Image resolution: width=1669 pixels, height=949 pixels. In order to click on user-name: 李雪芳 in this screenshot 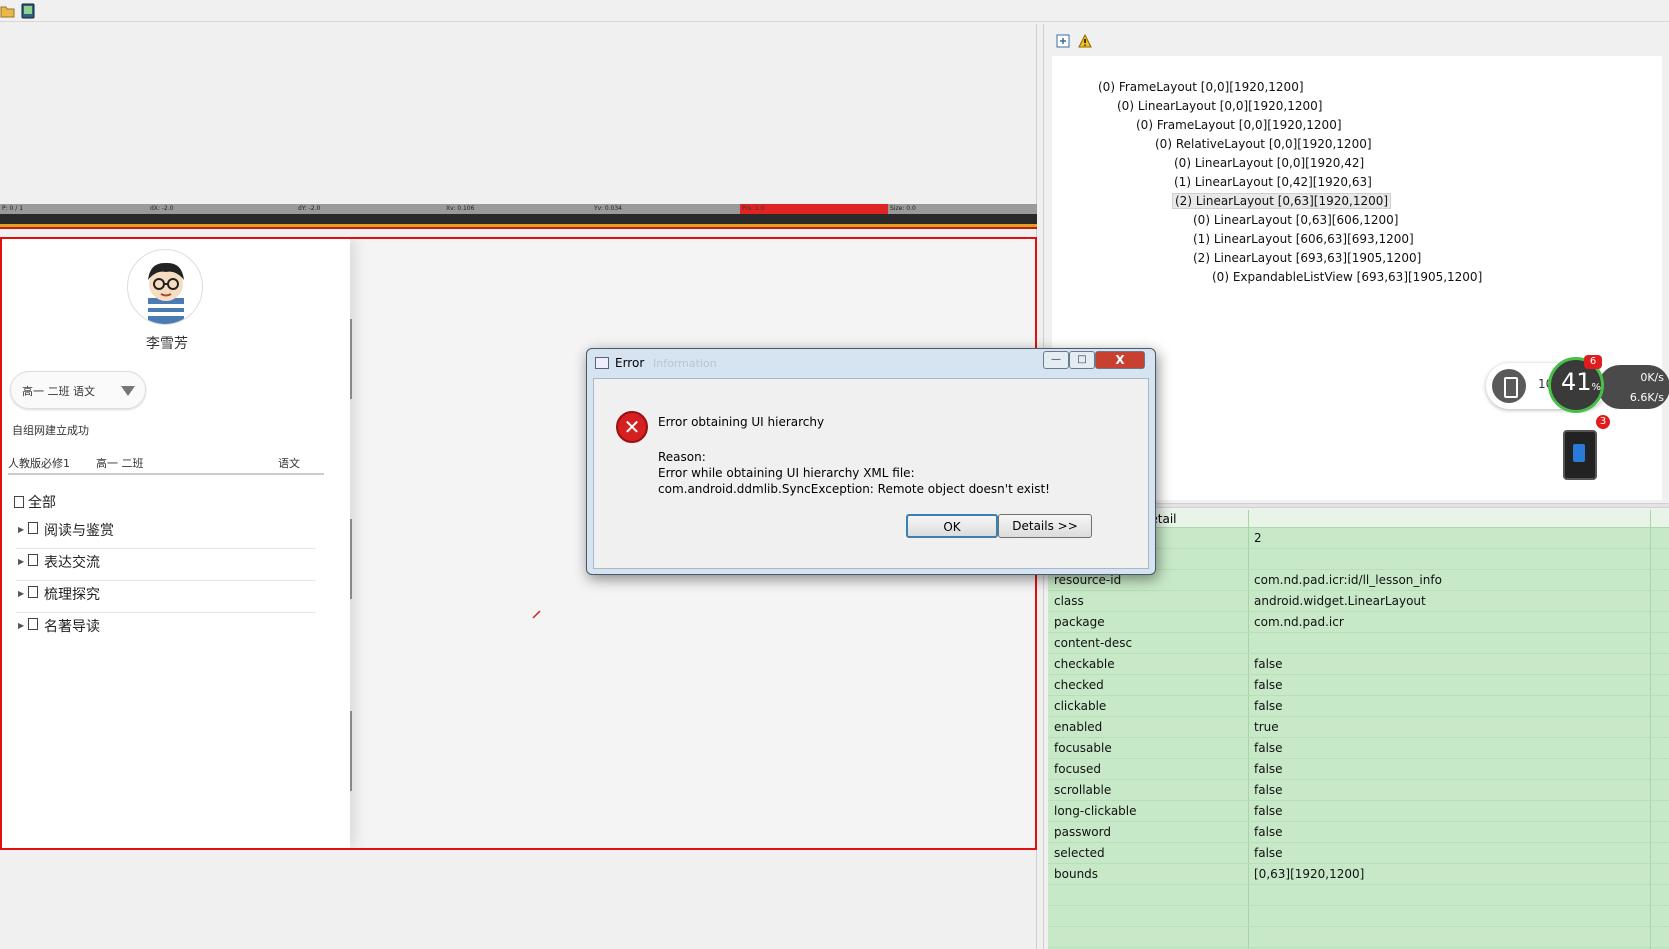, I will do `click(167, 344)`.